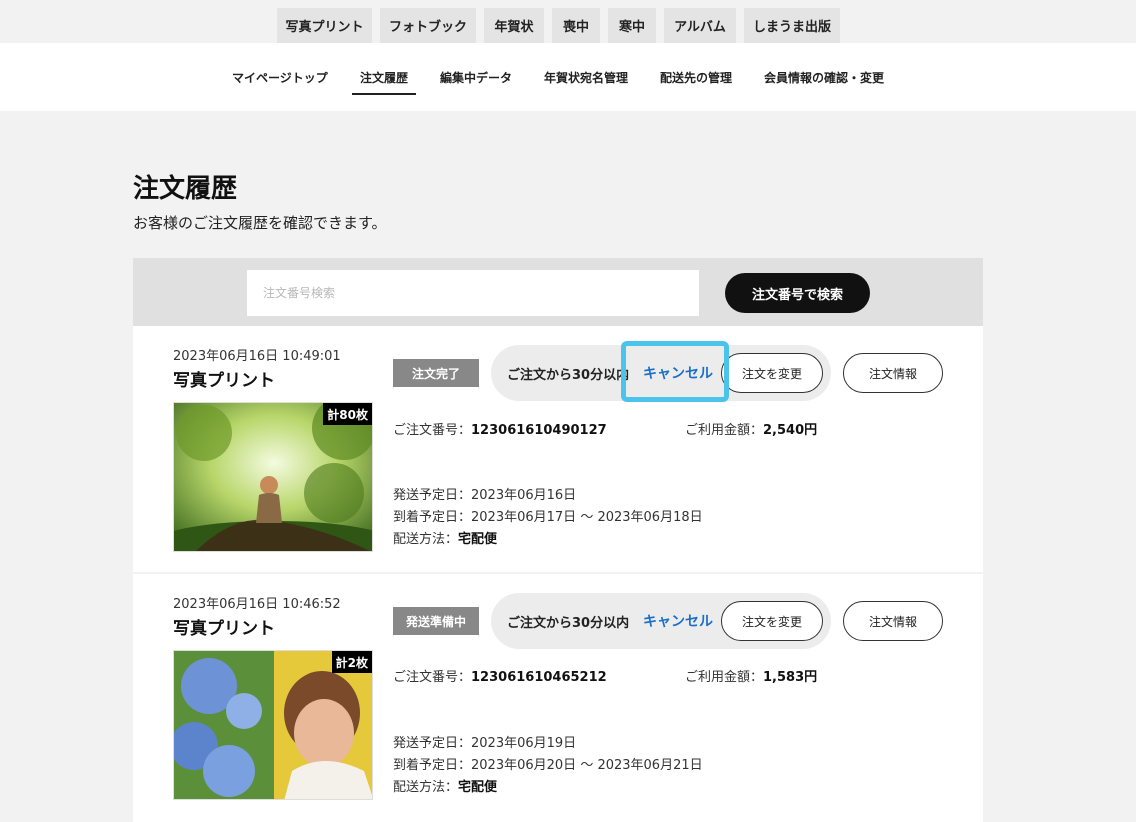 The width and height of the screenshot is (1136, 822). I want to click on order-thumbnail: 計2枚, so click(273, 725).